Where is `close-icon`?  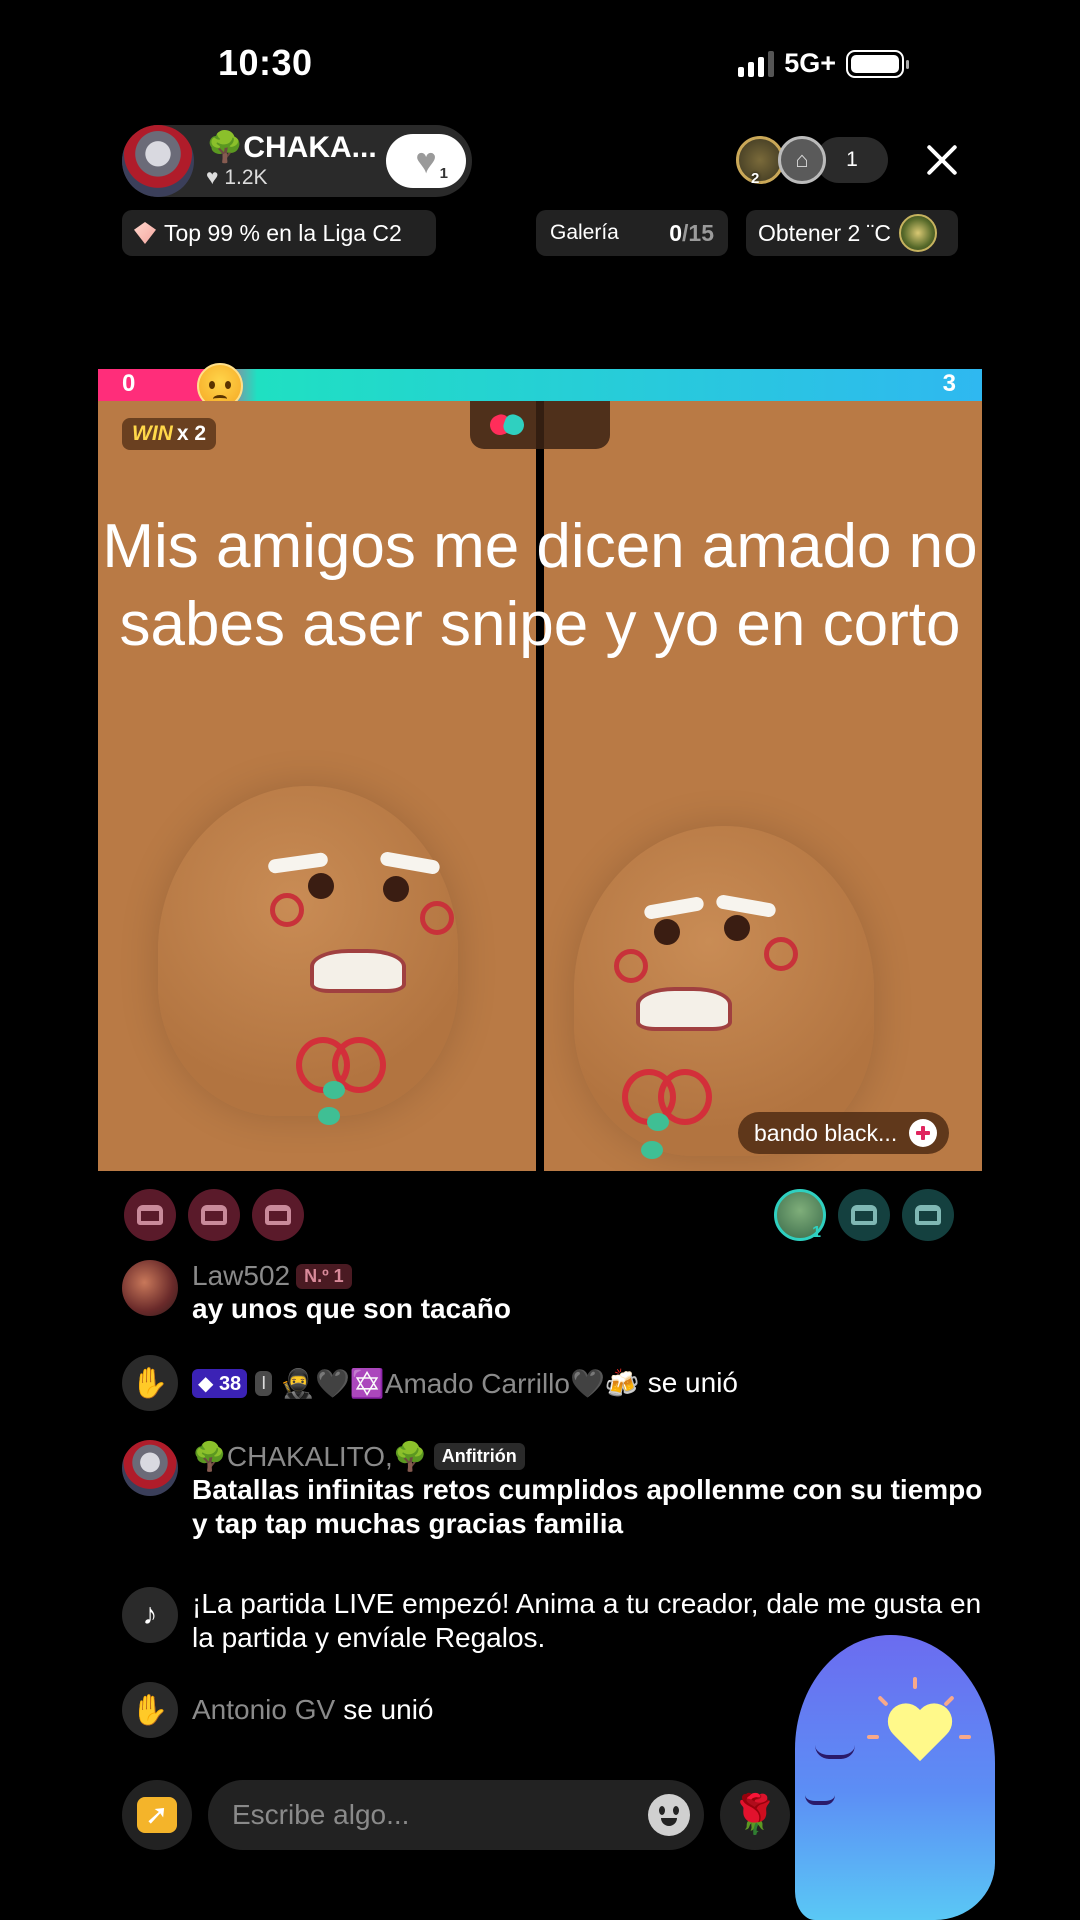 close-icon is located at coordinates (942, 160).